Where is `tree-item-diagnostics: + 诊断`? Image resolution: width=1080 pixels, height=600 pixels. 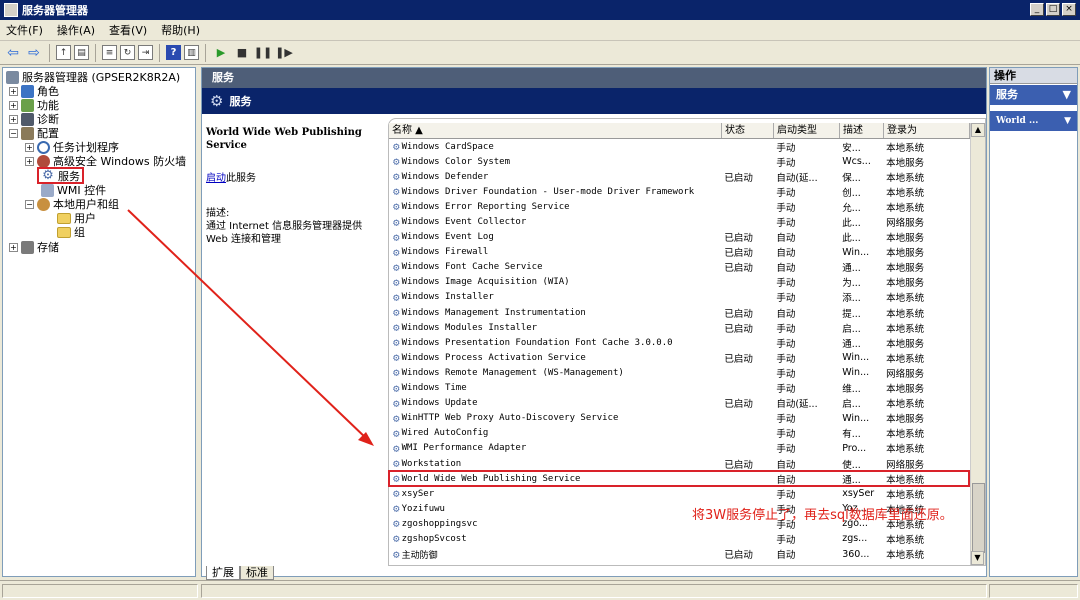 tree-item-diagnostics: + 诊断 is located at coordinates (34, 119).